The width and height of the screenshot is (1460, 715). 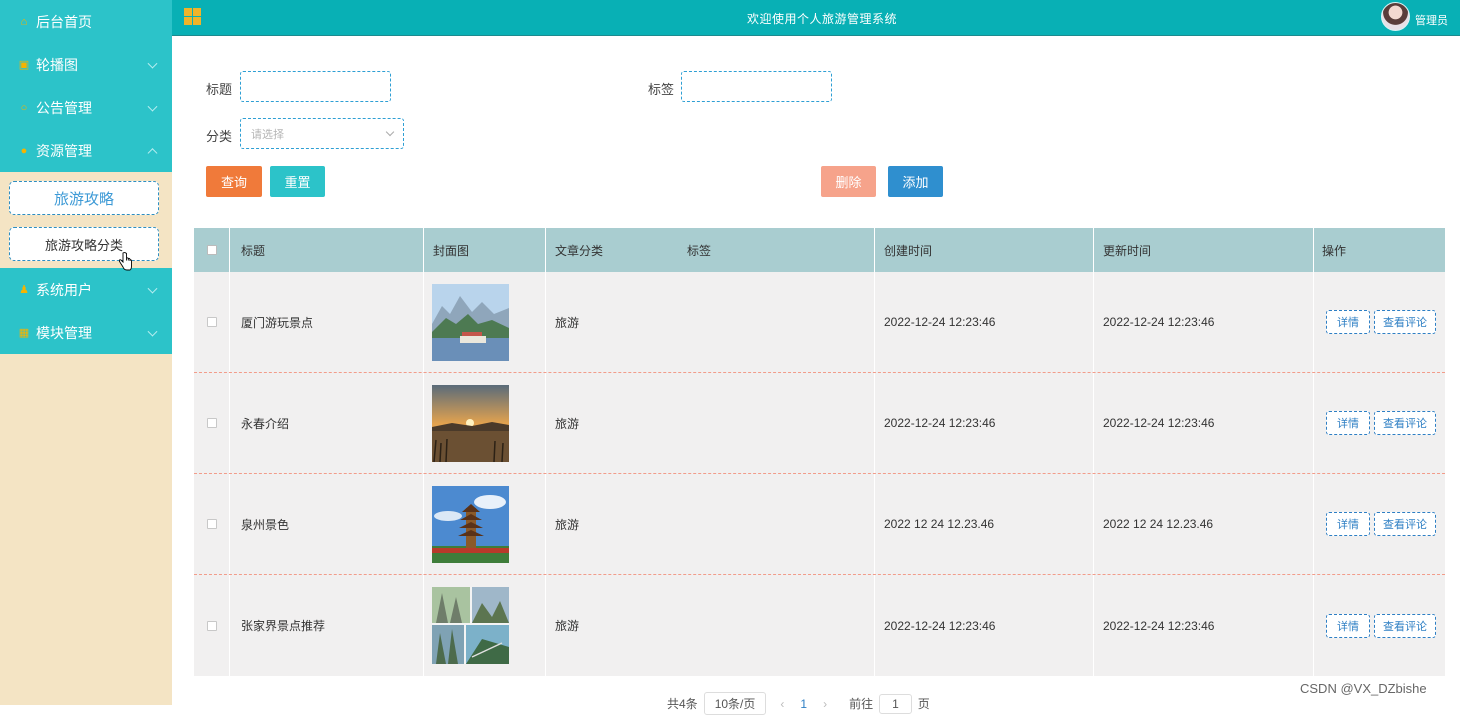 I want to click on lake-island-icon, so click(x=470, y=322).